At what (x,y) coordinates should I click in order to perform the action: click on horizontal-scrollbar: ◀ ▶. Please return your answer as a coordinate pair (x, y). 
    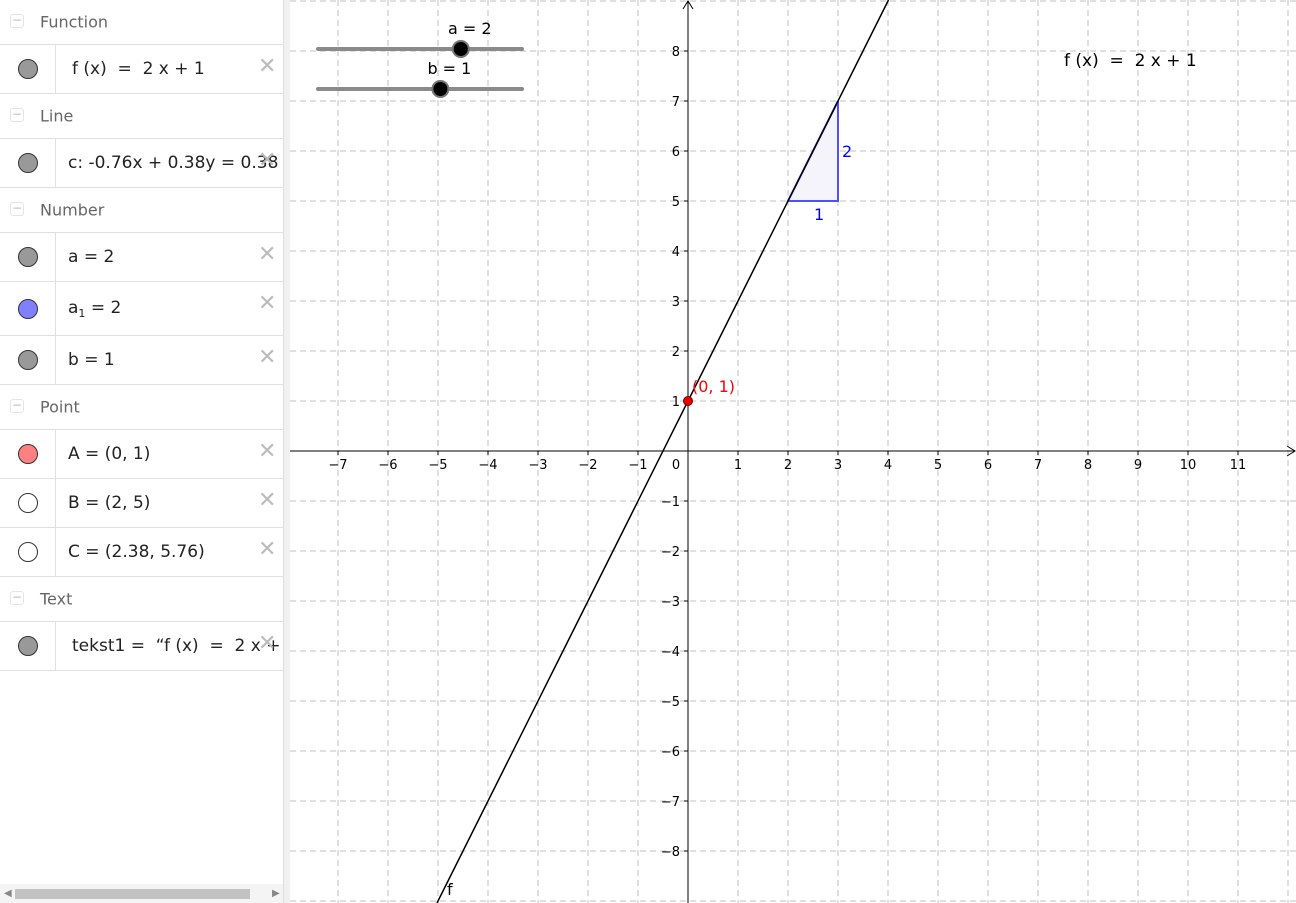
    Looking at the image, I should click on (141, 893).